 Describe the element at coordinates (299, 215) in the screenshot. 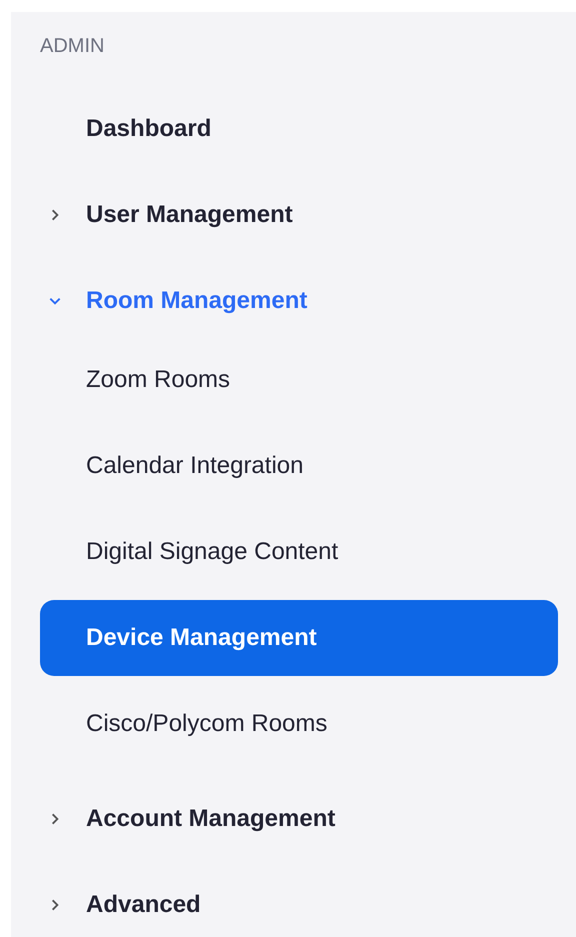

I see `nav-item: User Management` at that location.